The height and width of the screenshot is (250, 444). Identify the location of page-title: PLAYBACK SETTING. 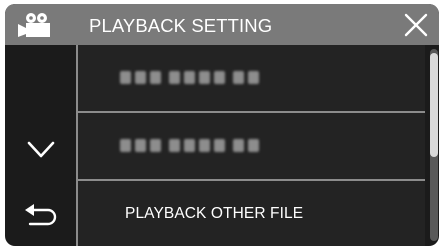
(181, 25).